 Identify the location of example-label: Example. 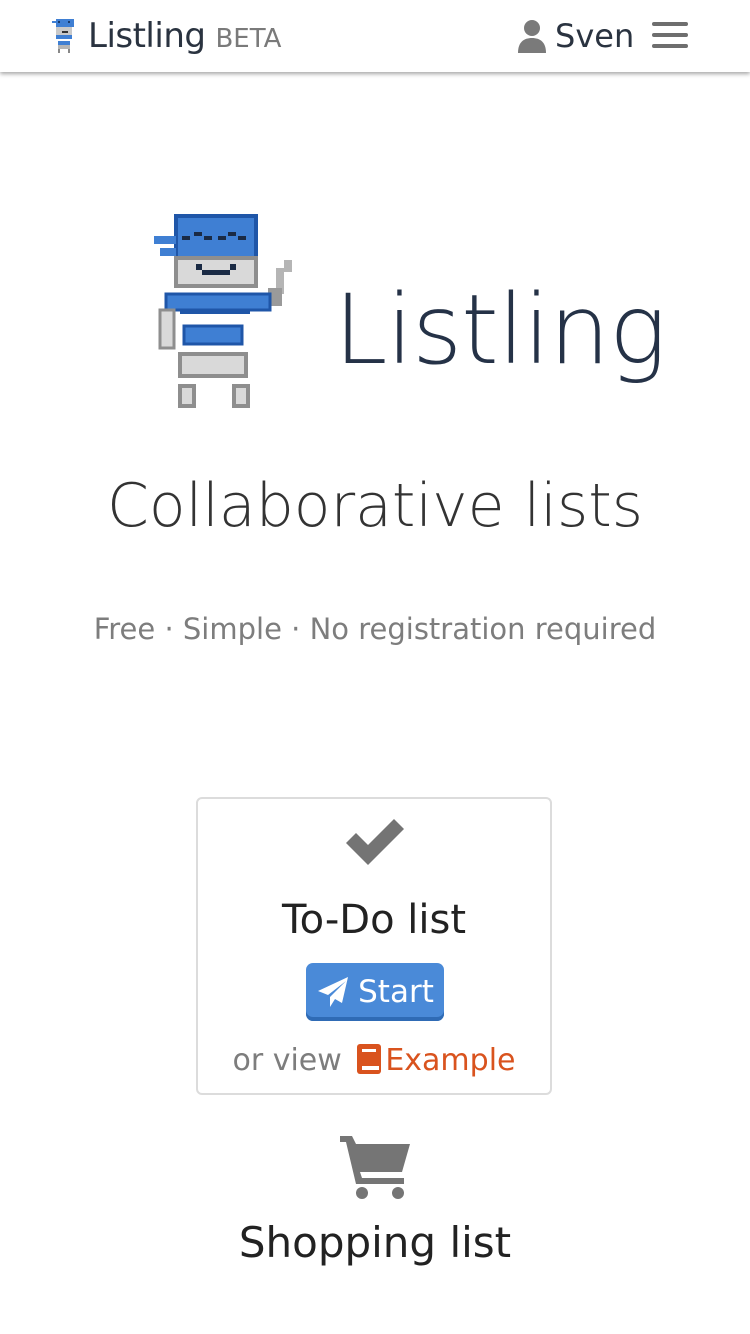
(450, 1060).